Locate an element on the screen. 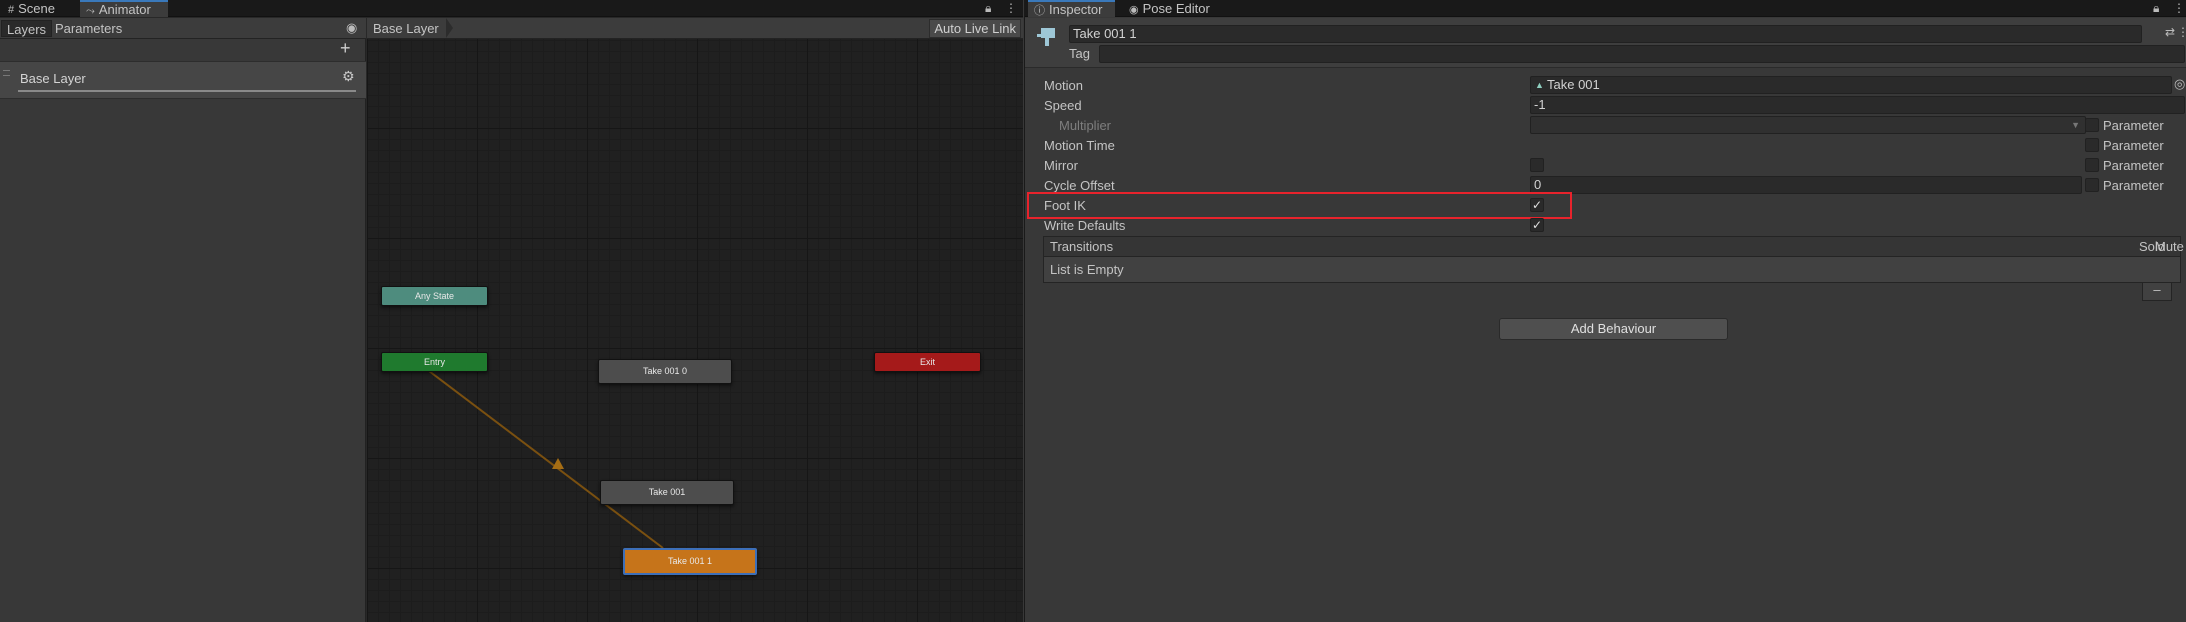 Image resolution: width=2186 pixels, height=622 pixels. chevron-down-icon: ▼ is located at coordinates (2075, 125).